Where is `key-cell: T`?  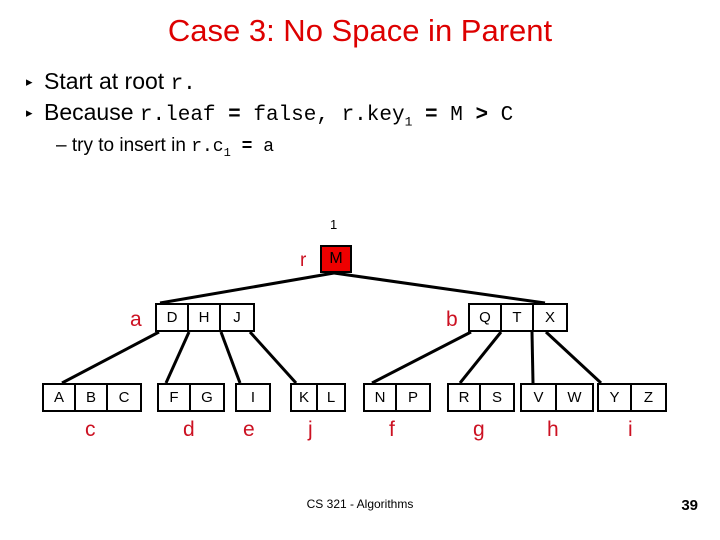
key-cell: T is located at coordinates (518, 317).